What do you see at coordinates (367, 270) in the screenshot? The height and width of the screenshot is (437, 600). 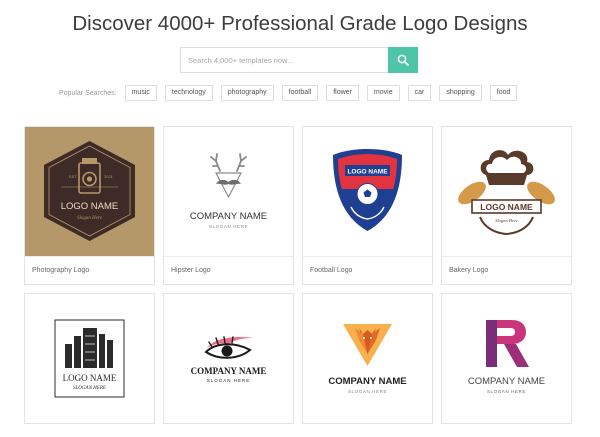 I see `logo-caption: Football Logo` at bounding box center [367, 270].